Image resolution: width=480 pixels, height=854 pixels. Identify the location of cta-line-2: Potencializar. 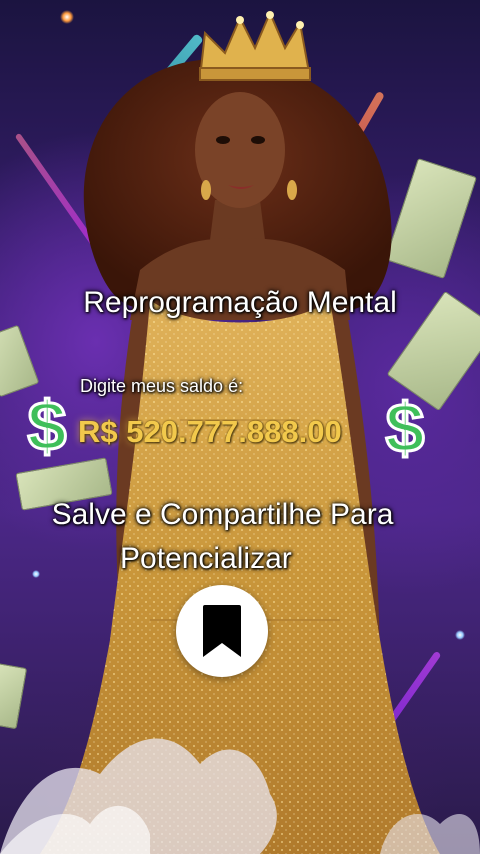
(206, 558).